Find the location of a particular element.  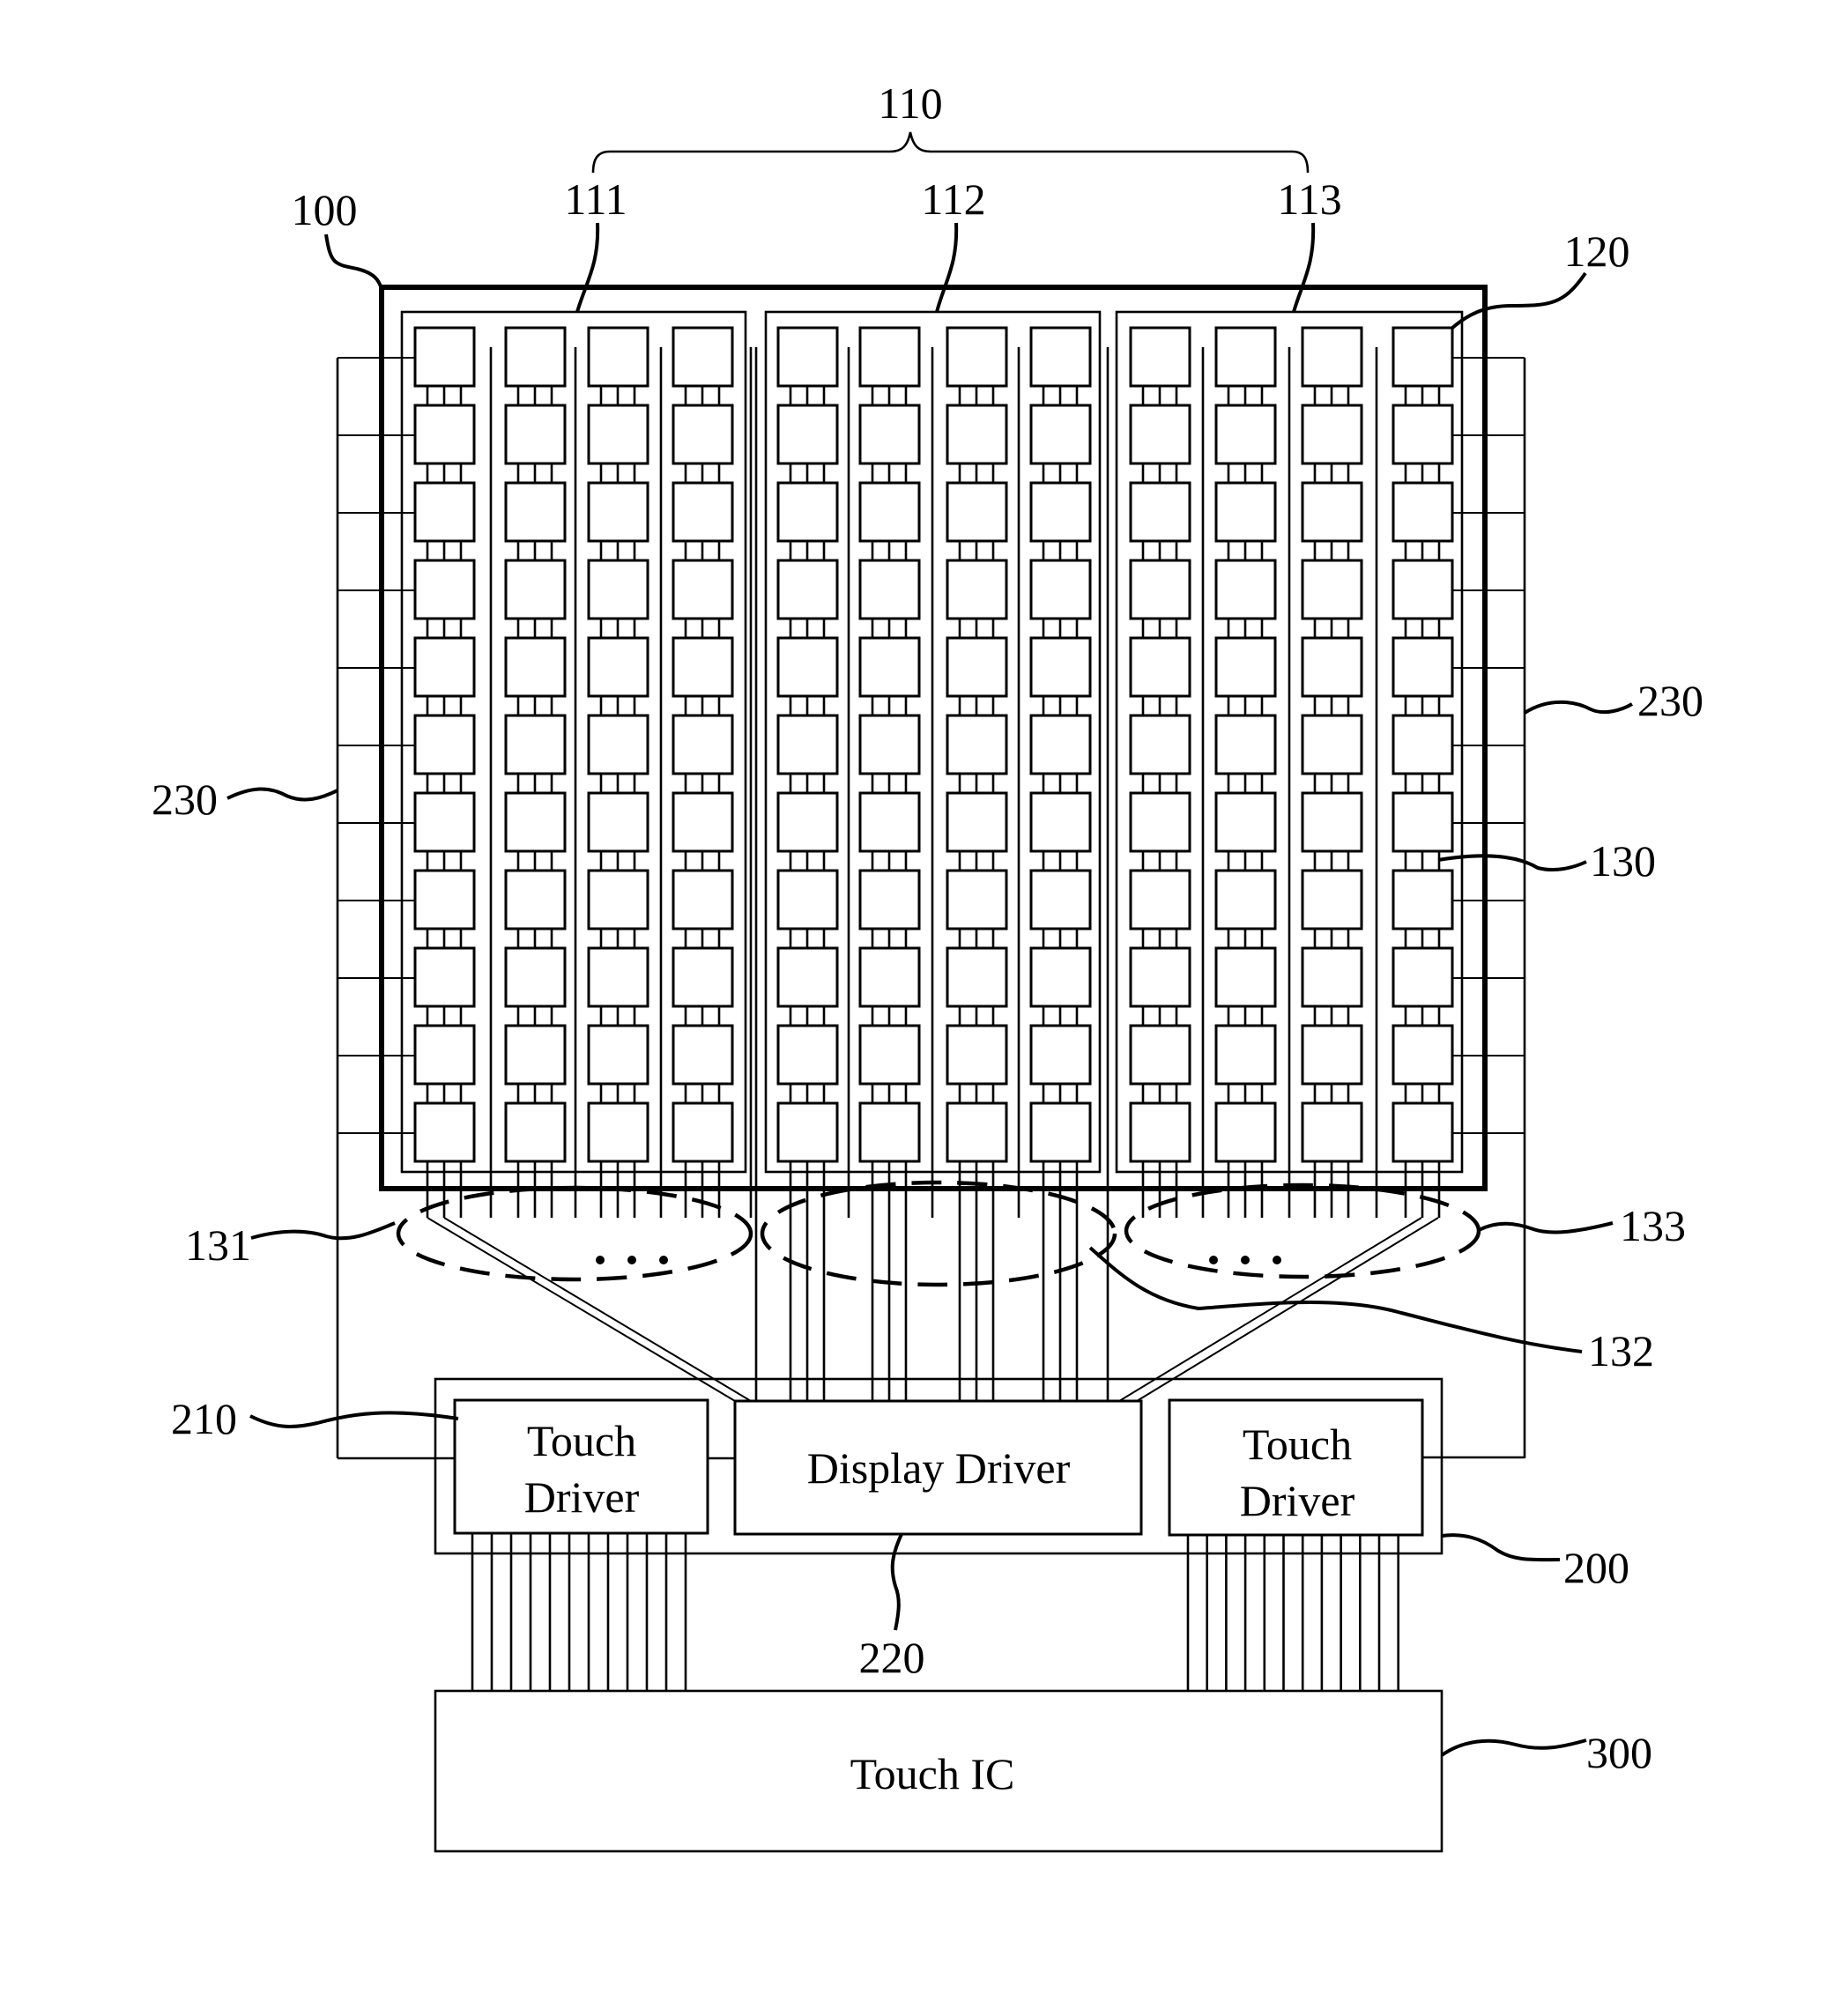

leader-230-left is located at coordinates (282, 794).